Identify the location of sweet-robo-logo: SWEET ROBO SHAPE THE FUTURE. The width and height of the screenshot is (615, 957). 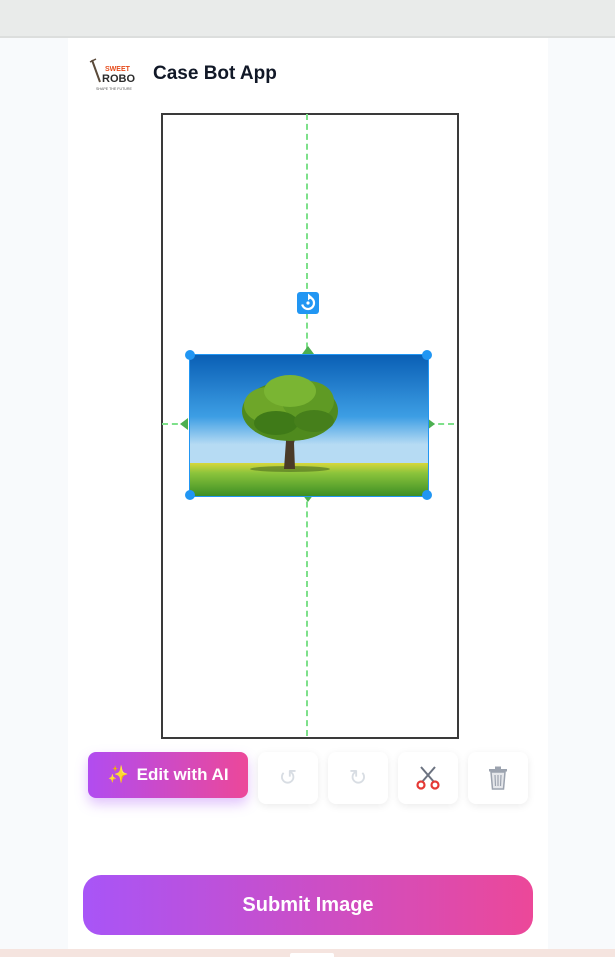
(111, 75).